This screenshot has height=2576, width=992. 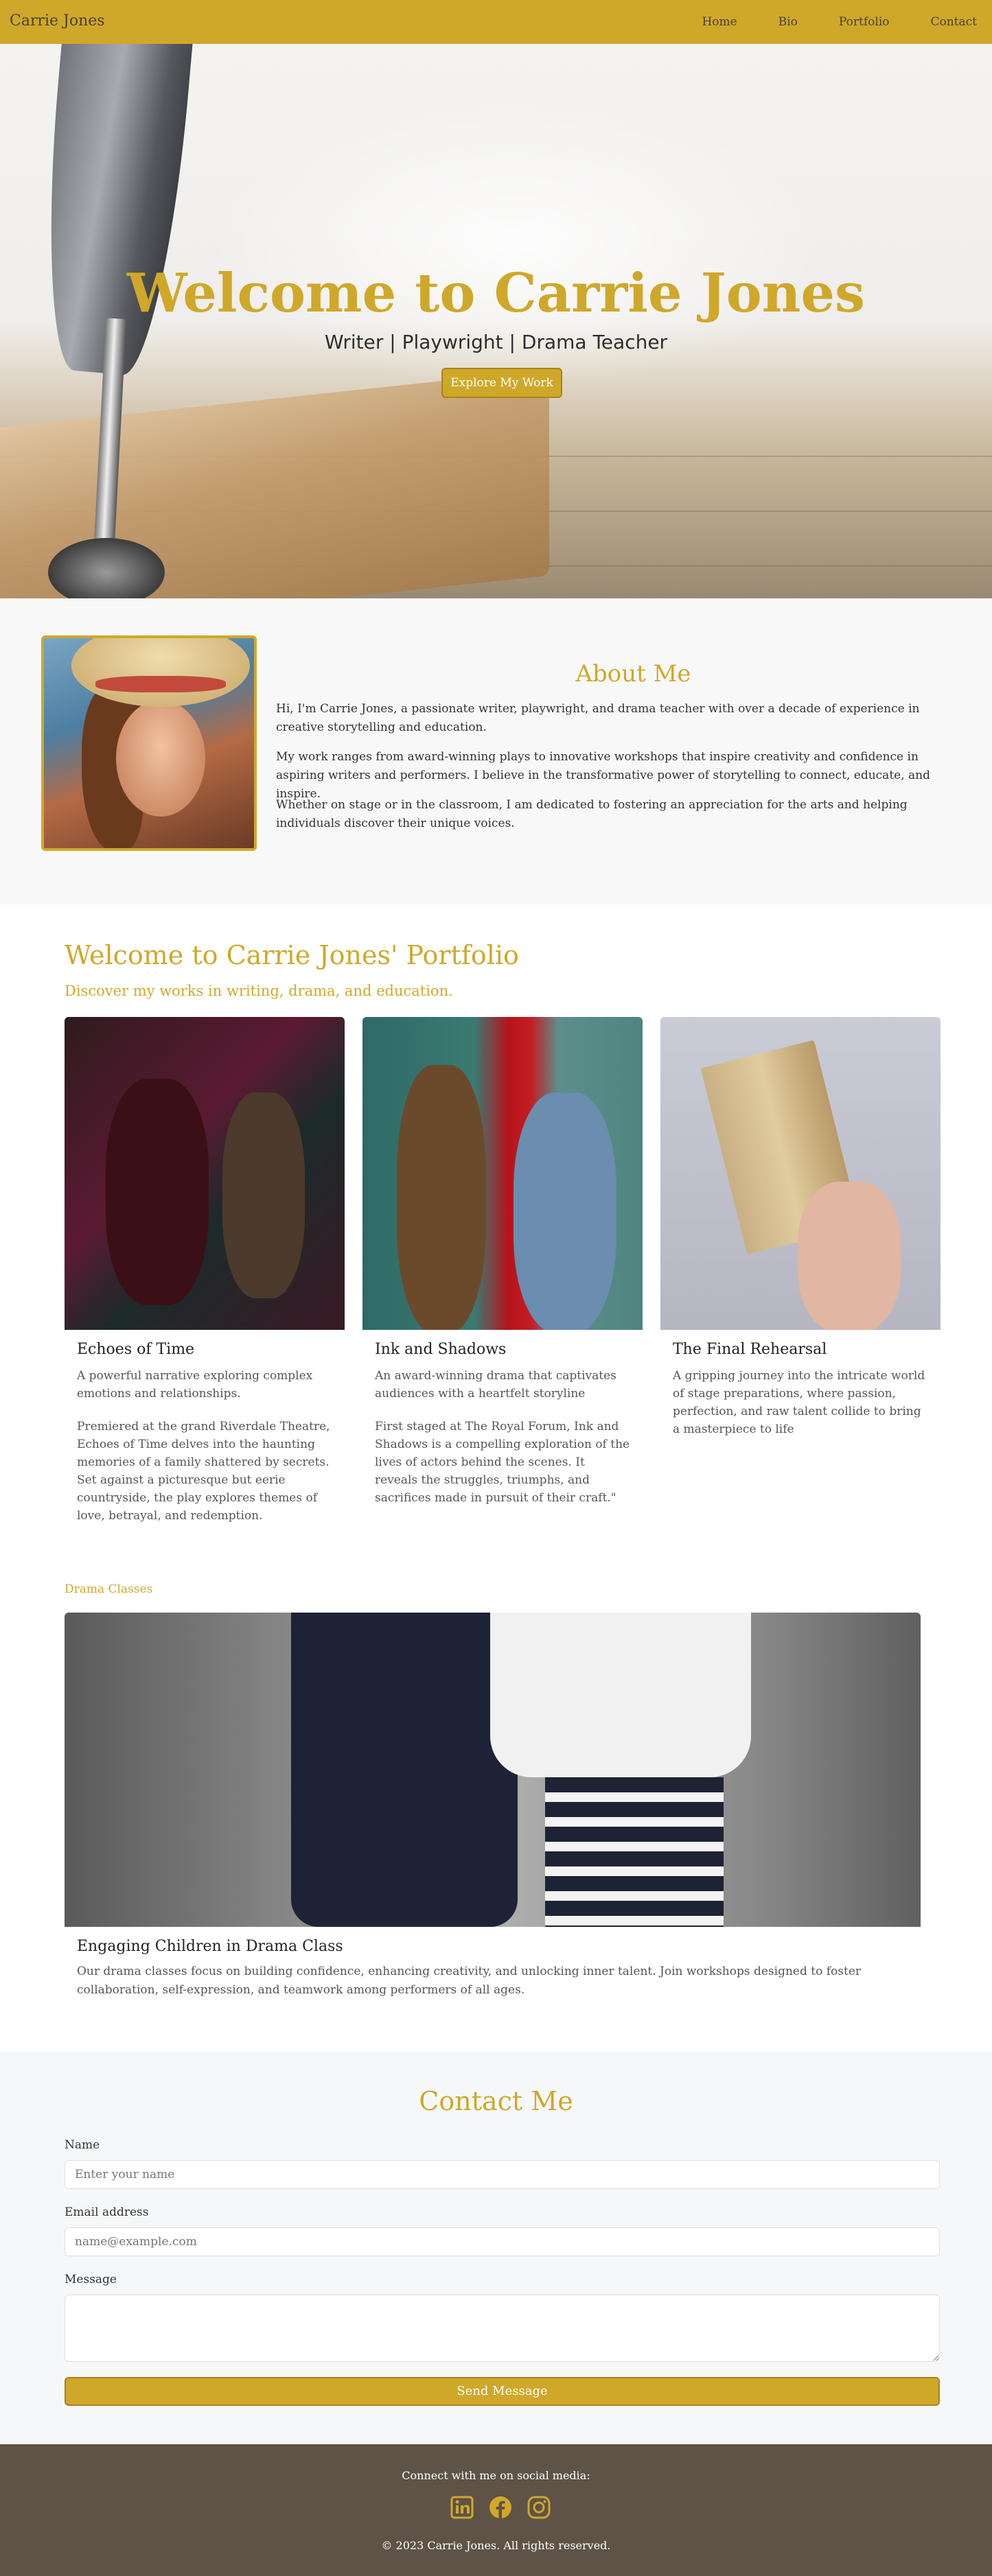 I want to click on message-textarea, so click(x=502, y=2328).